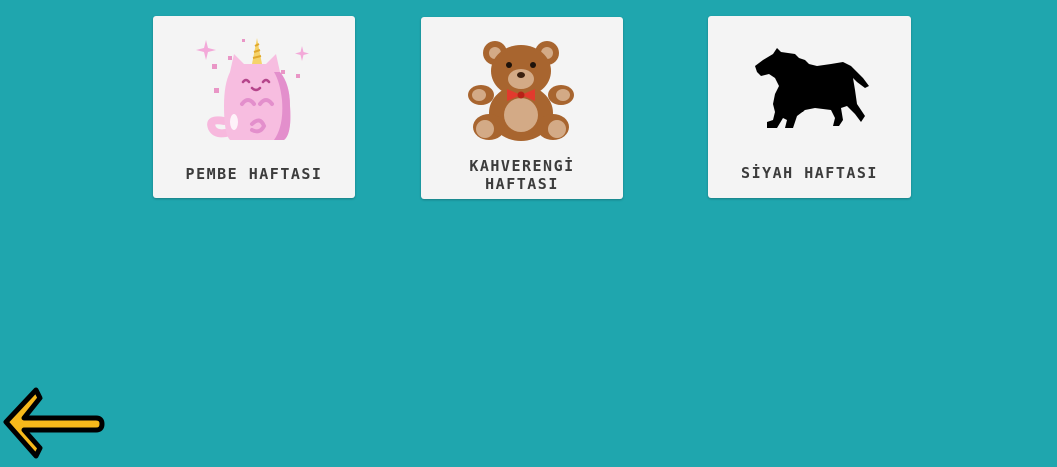 This screenshot has width=1057, height=467. What do you see at coordinates (522, 184) in the screenshot?
I see `brown-week-label-line2: HAFTASI` at bounding box center [522, 184].